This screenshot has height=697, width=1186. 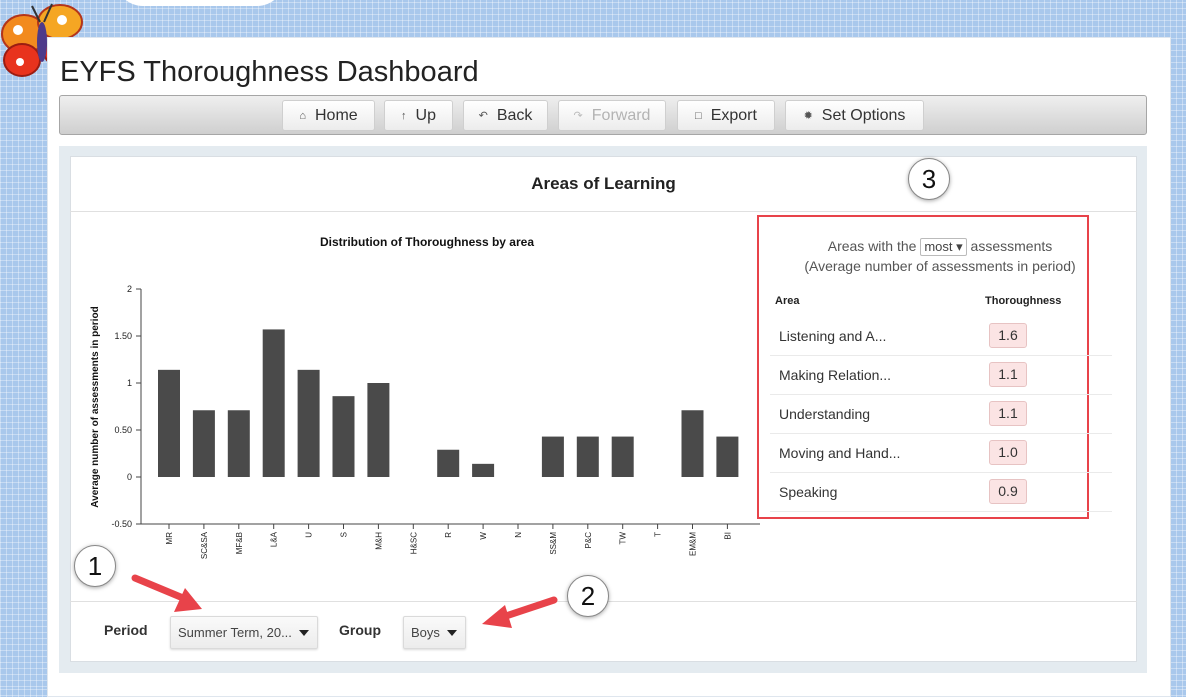 I want to click on up-arrow-icon: ↑, so click(x=404, y=115).